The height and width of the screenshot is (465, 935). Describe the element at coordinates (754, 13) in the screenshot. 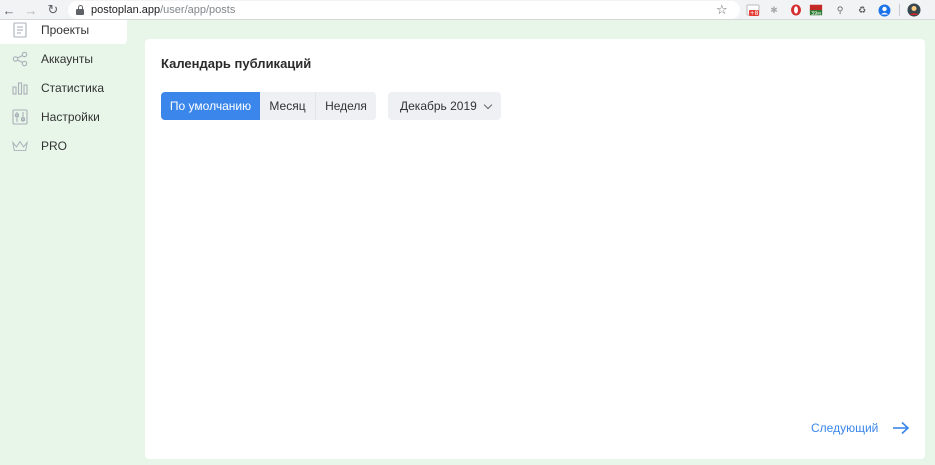

I see `extension-badge-count: +8` at that location.